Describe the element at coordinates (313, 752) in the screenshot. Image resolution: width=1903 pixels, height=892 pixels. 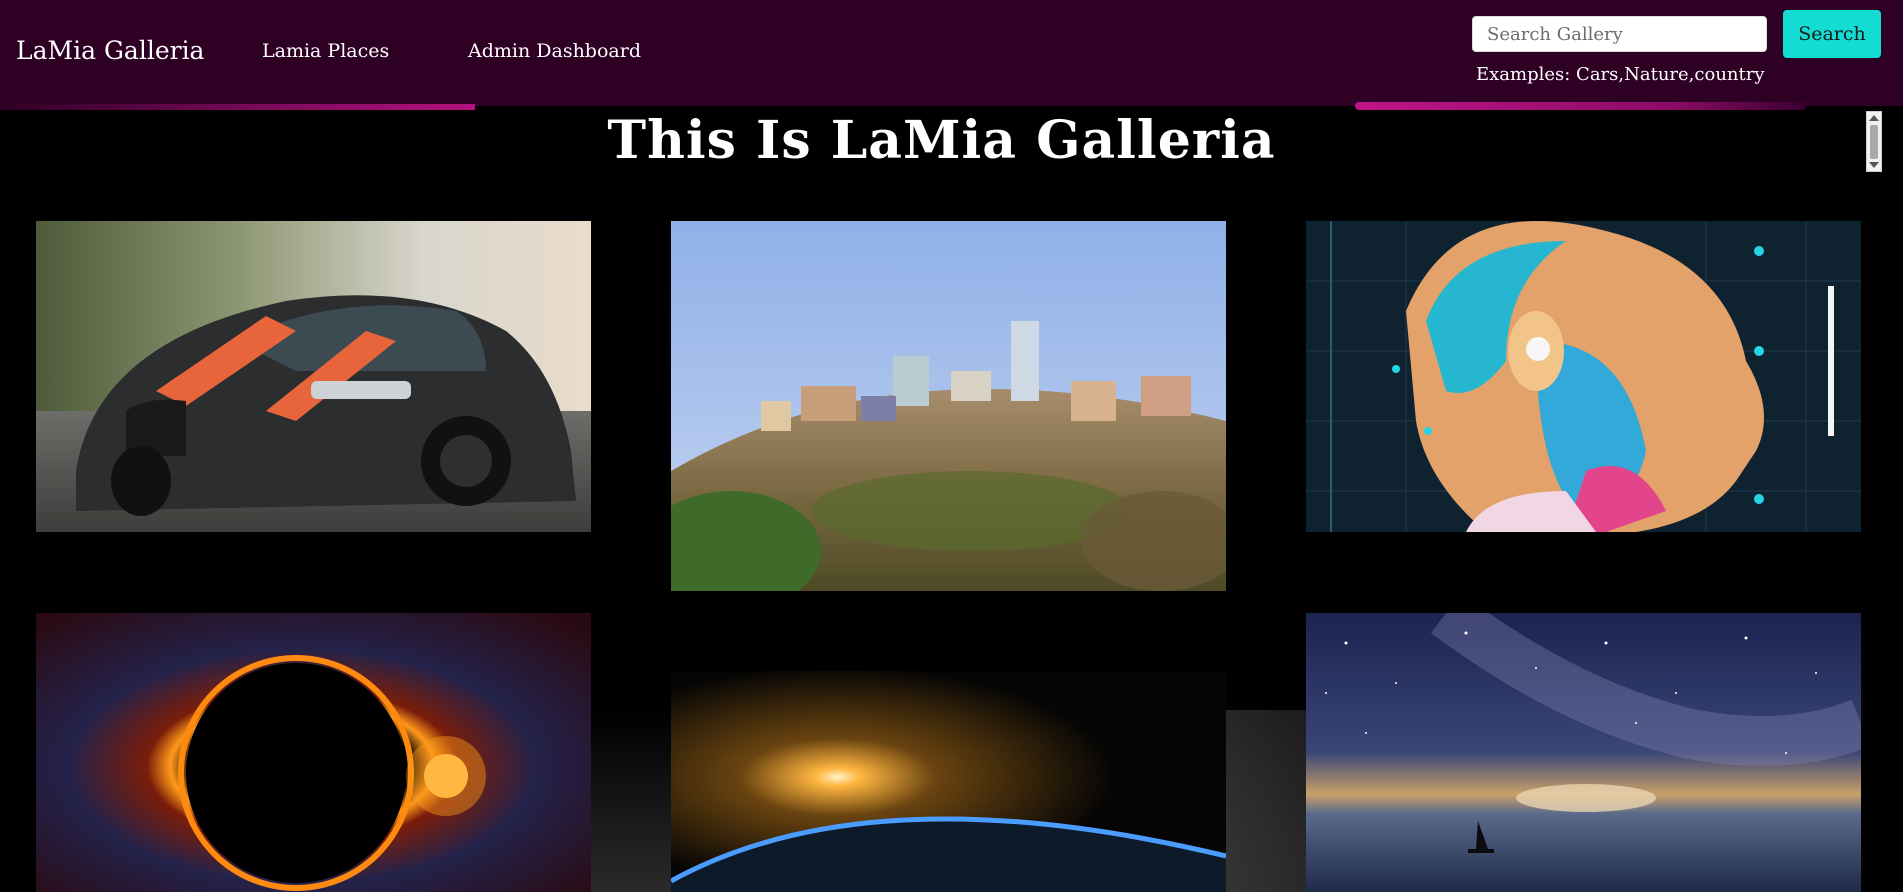
I see `gallery-image-solar-eclipse` at that location.